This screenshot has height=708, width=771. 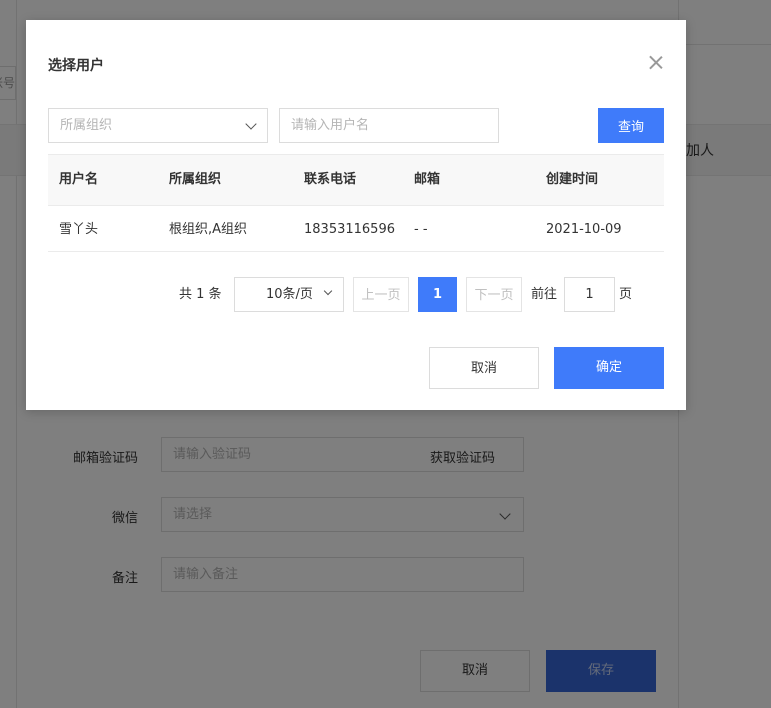 I want to click on table-header: 用户名 所属组织 联系电话 邮箱 创建时间, so click(x=356, y=180).